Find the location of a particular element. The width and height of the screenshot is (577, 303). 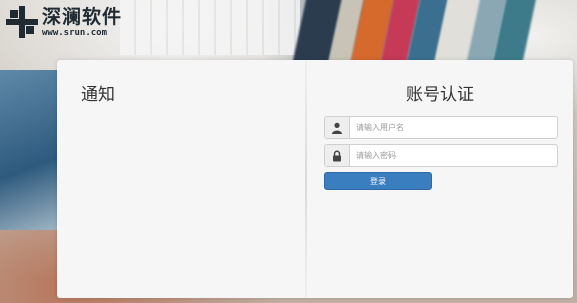

logo-text: 深澜软件 www.srun.com is located at coordinates (82, 22).